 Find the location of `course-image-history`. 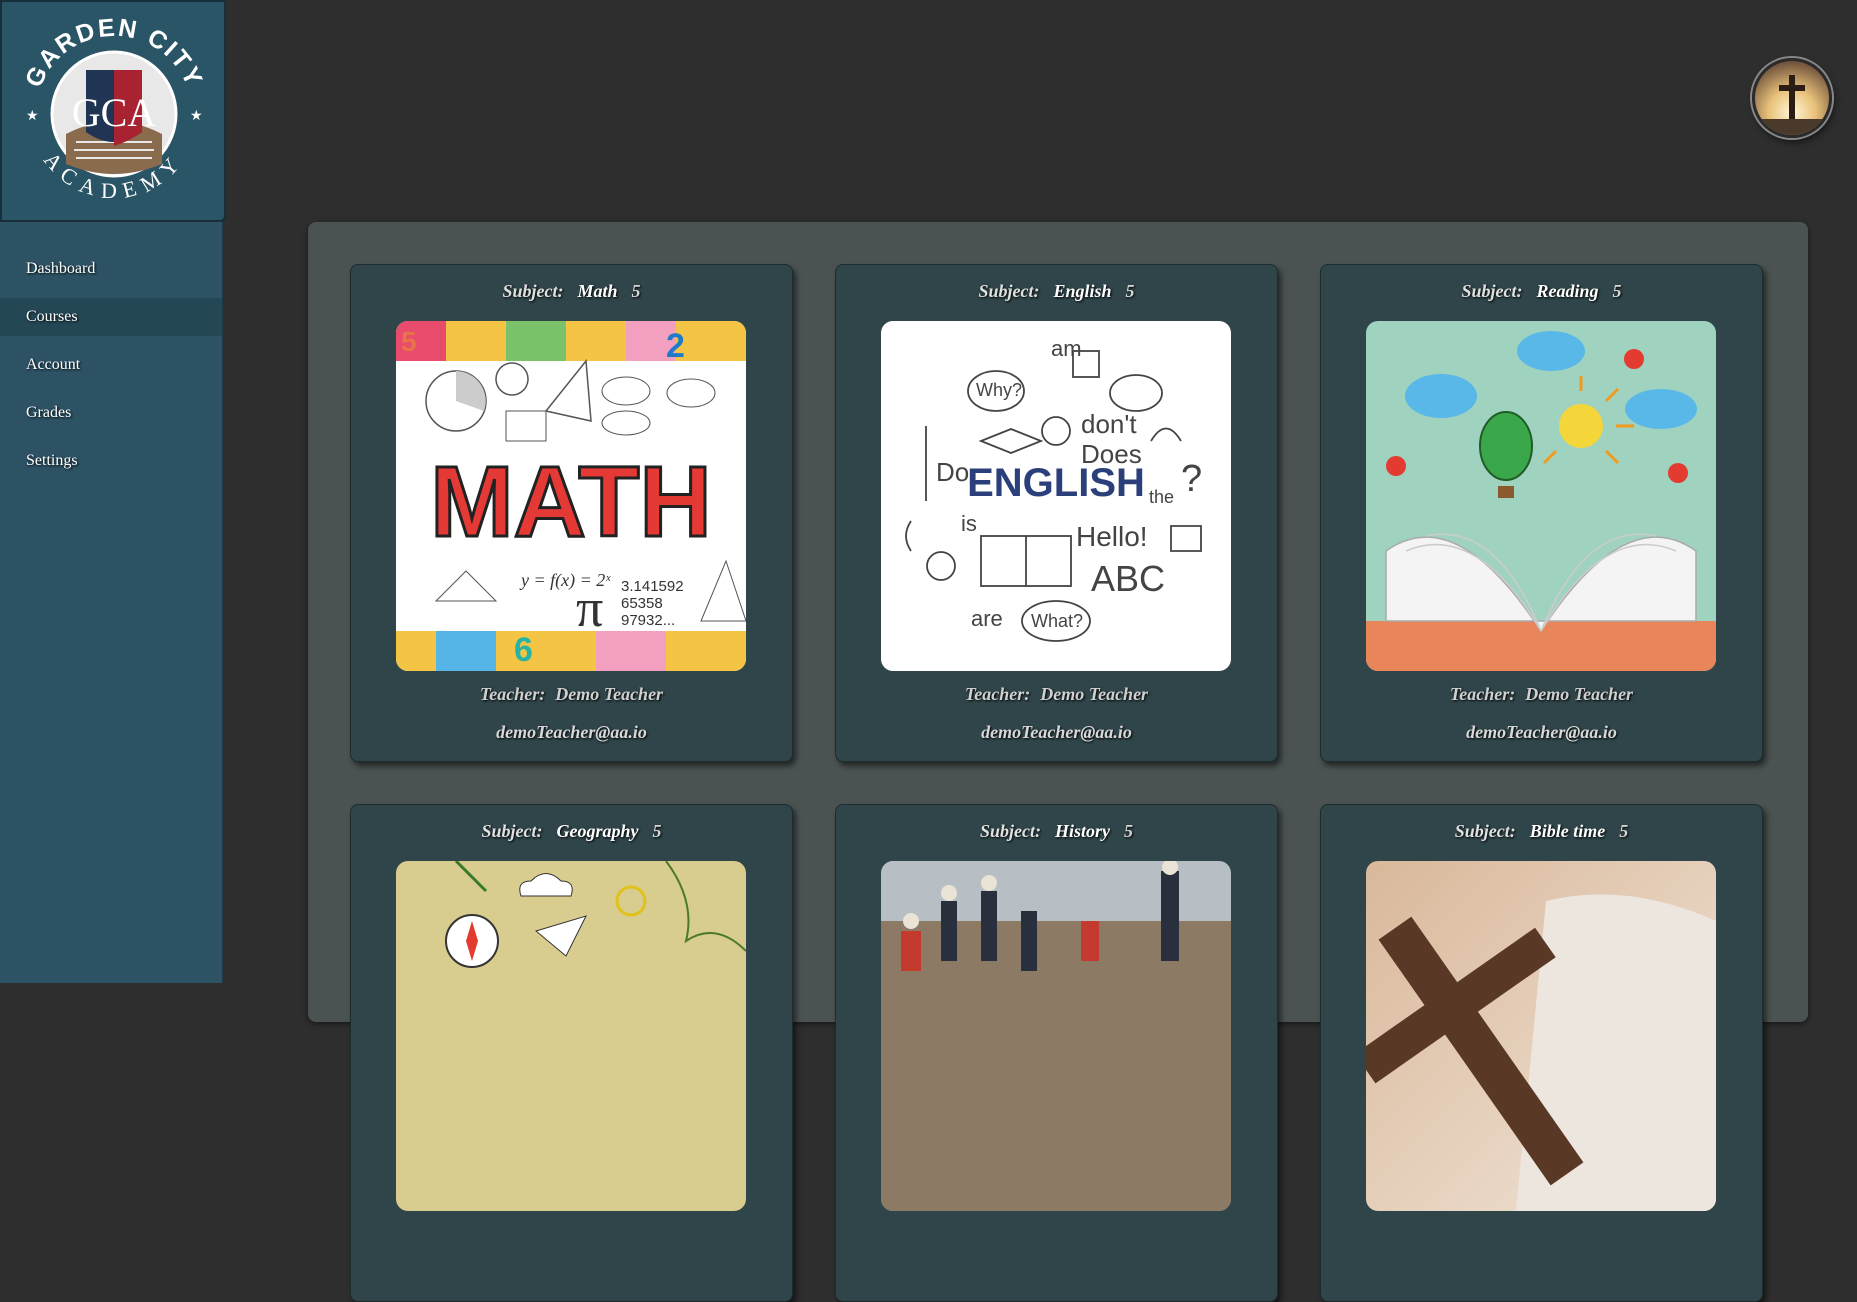

course-image-history is located at coordinates (1056, 1036).